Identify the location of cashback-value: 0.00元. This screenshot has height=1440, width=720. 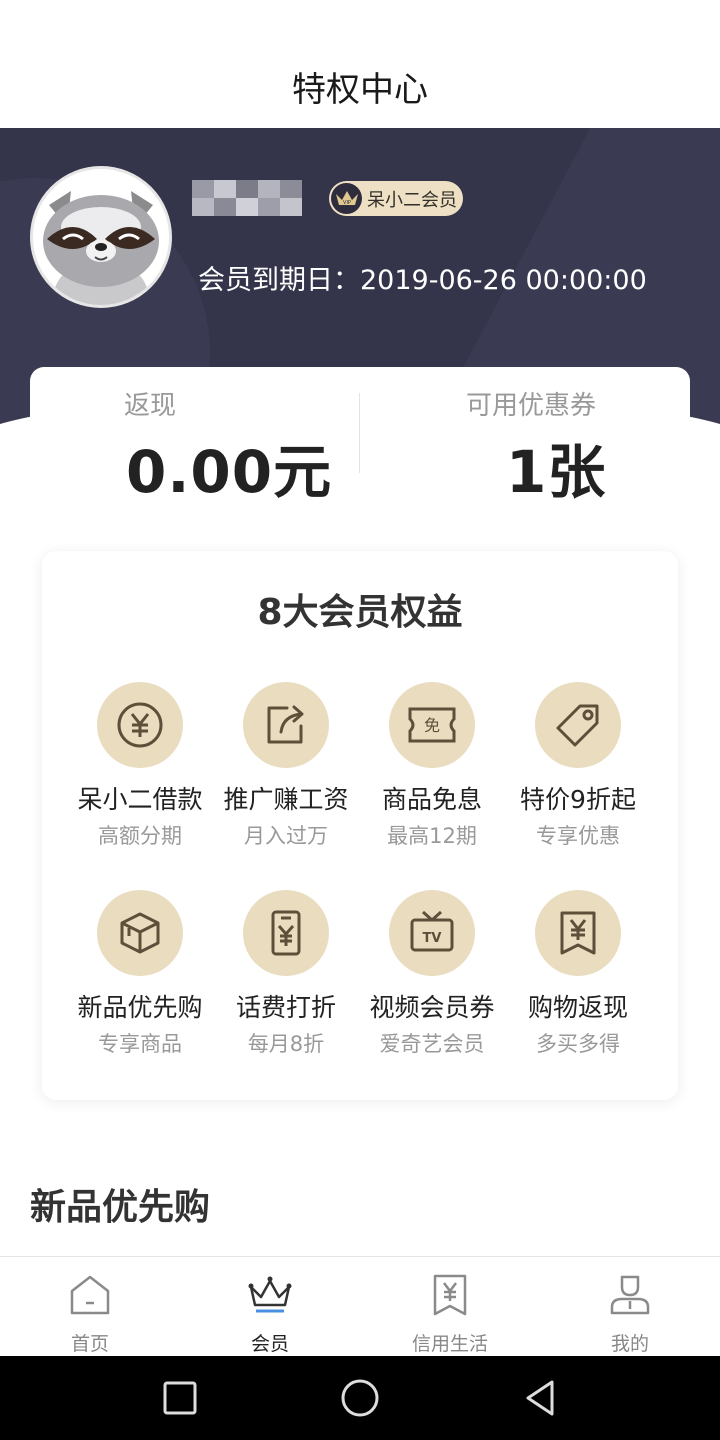
(229, 467).